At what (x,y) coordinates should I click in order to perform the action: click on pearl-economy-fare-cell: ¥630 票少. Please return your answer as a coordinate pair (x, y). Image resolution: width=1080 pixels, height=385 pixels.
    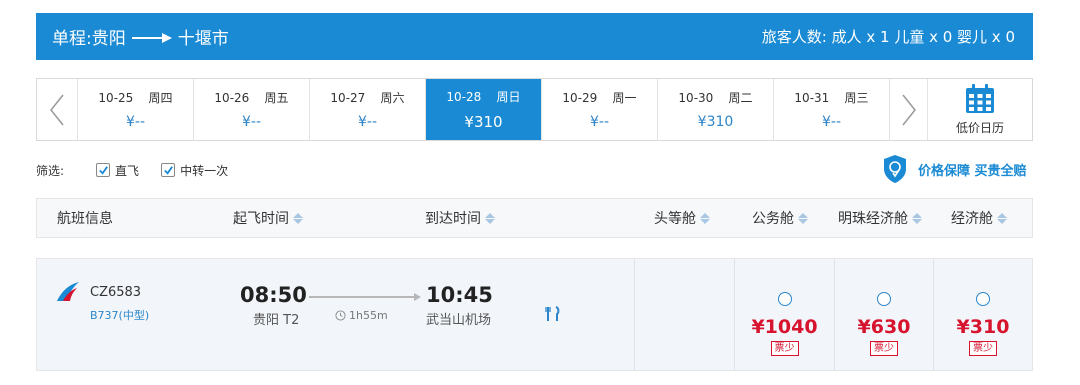
    Looking at the image, I should click on (883, 314).